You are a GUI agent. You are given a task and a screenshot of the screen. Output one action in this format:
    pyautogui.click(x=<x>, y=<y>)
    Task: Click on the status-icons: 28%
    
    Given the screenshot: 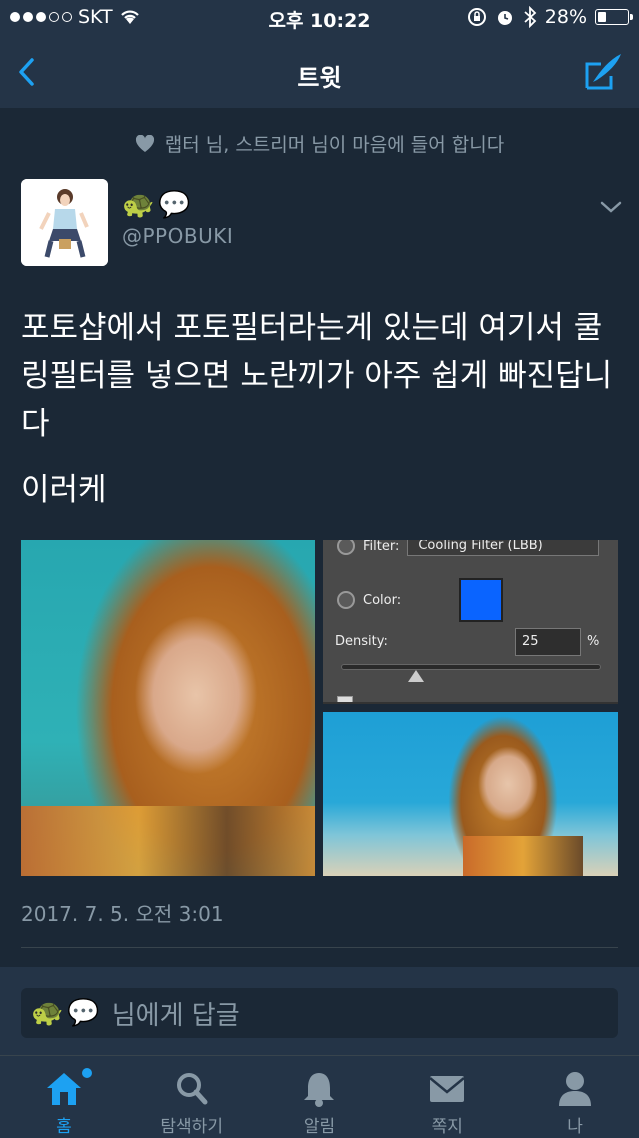 What is the action you would take?
    pyautogui.click(x=550, y=17)
    